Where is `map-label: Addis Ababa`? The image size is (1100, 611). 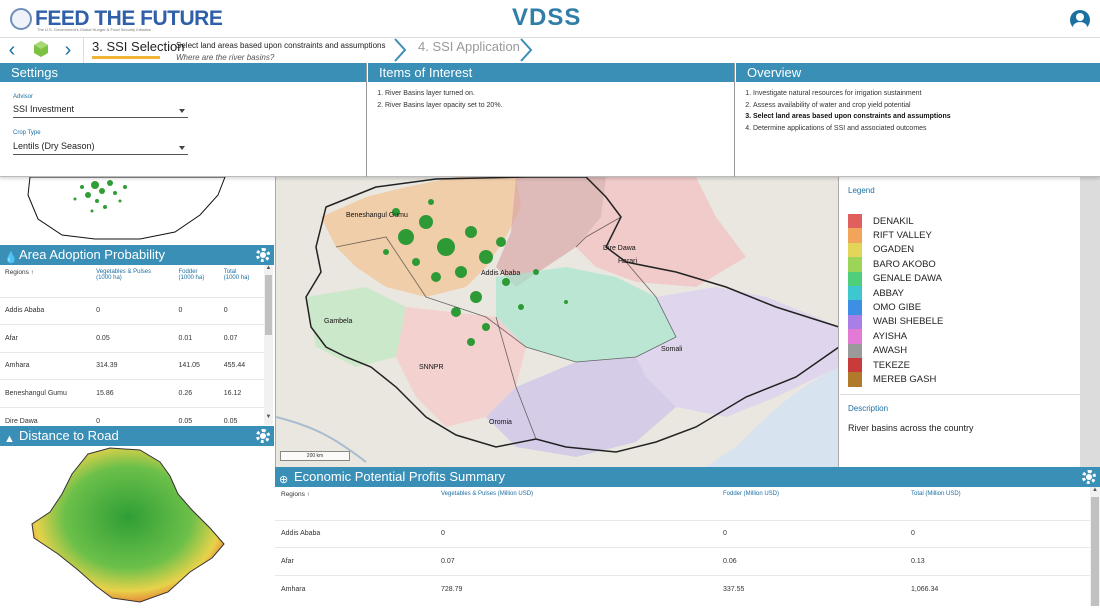
map-label: Addis Ababa is located at coordinates (500, 273).